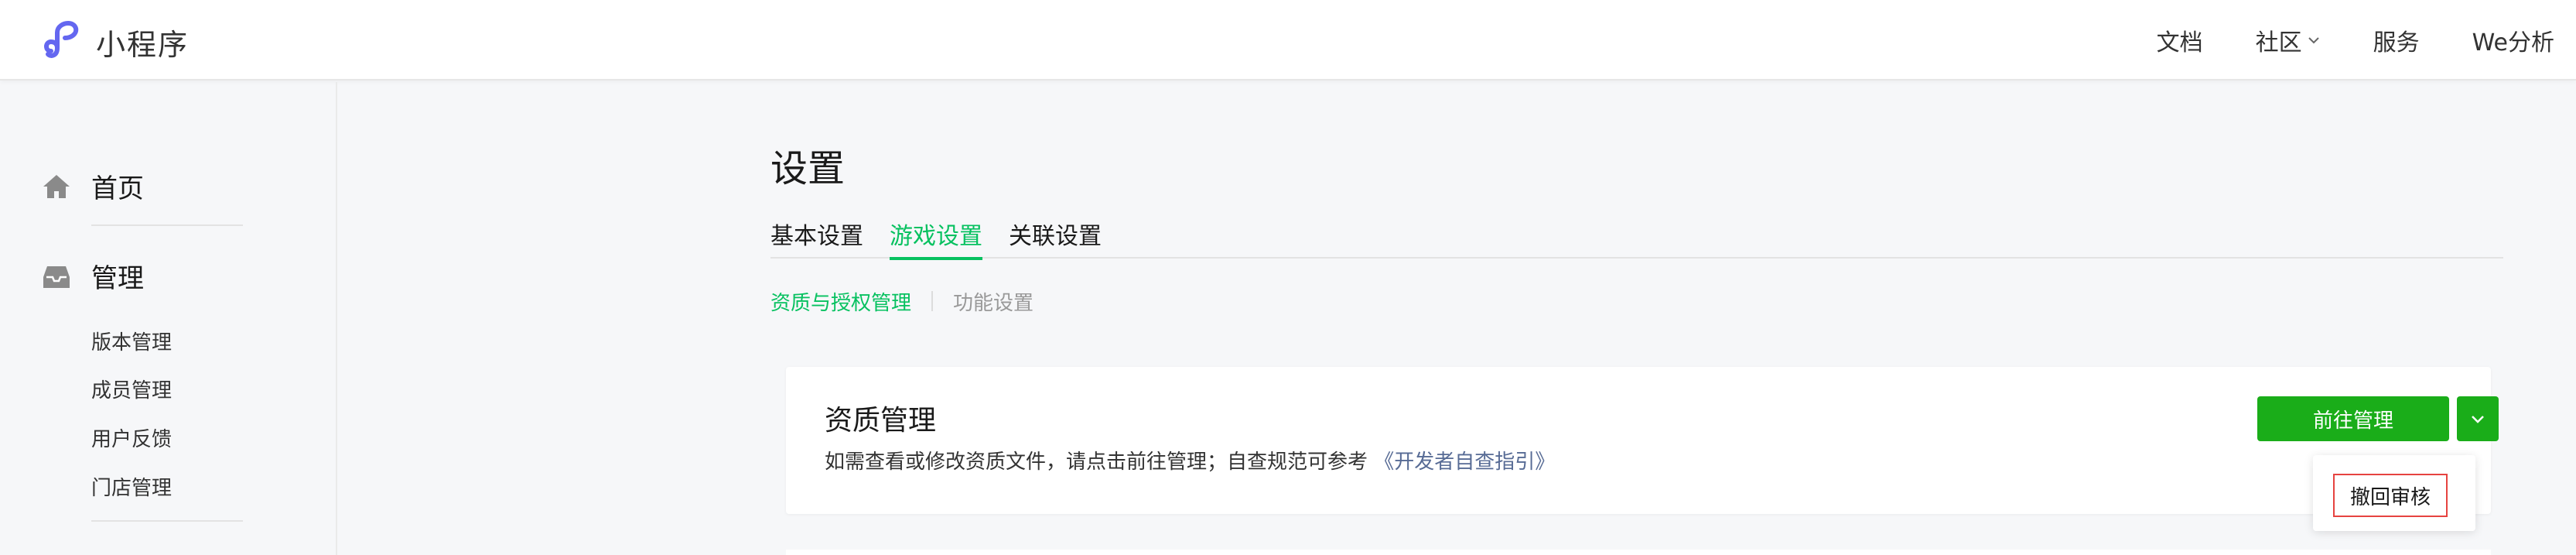 This screenshot has width=2576, height=555. I want to click on sidebar-item-manage-label: 管理, so click(117, 278).